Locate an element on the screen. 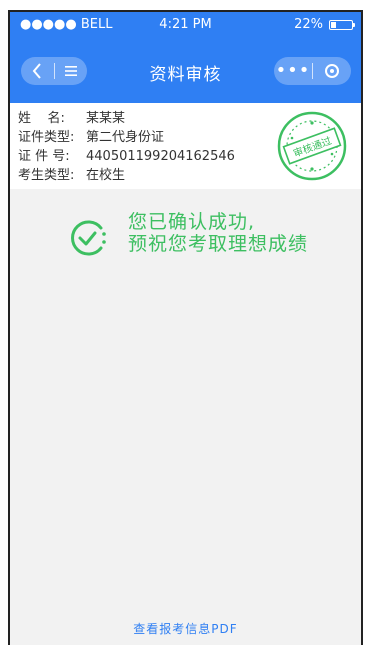  info-label: 证件类型: is located at coordinates (46, 137).